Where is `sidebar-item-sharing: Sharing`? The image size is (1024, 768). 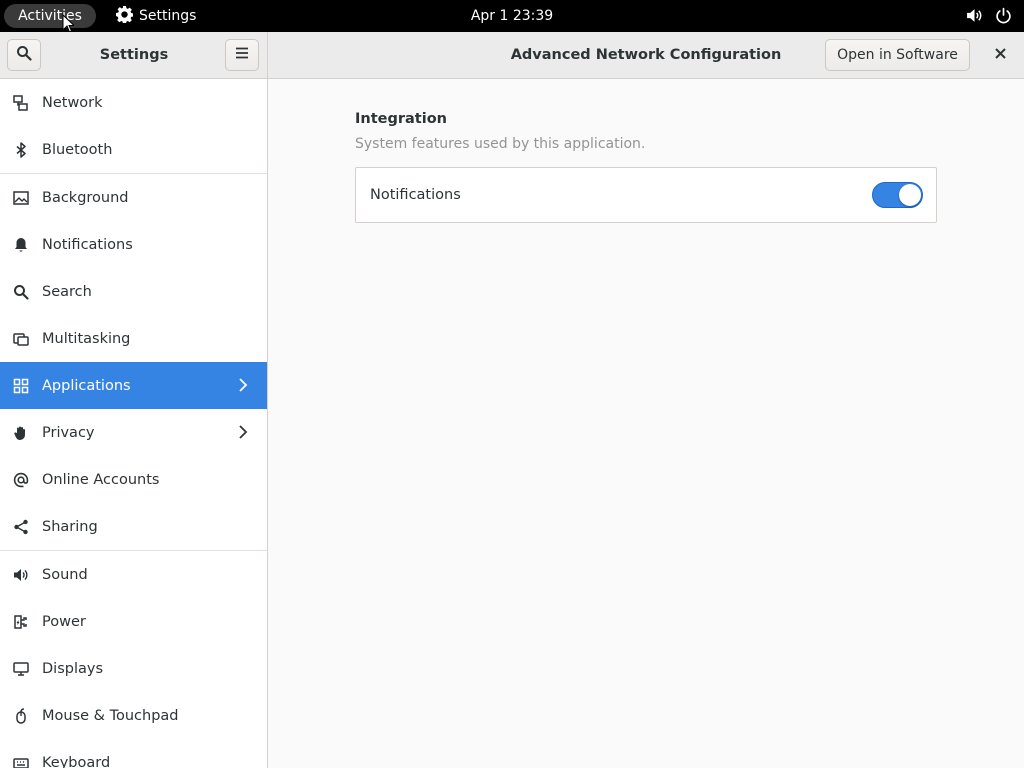 sidebar-item-sharing: Sharing is located at coordinates (133, 526).